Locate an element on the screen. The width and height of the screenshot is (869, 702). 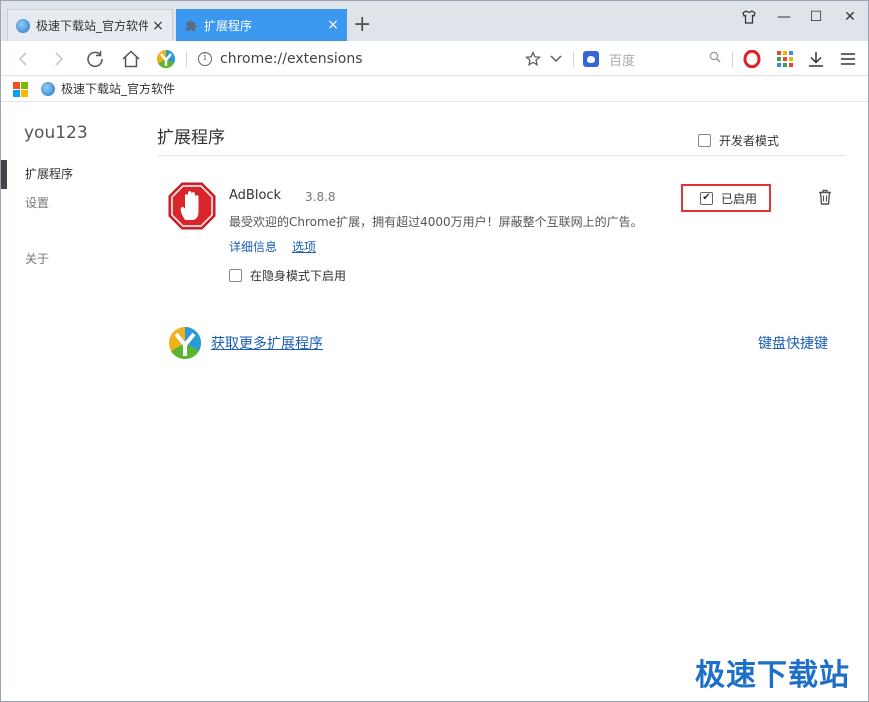
reload-button is located at coordinates (95, 59).